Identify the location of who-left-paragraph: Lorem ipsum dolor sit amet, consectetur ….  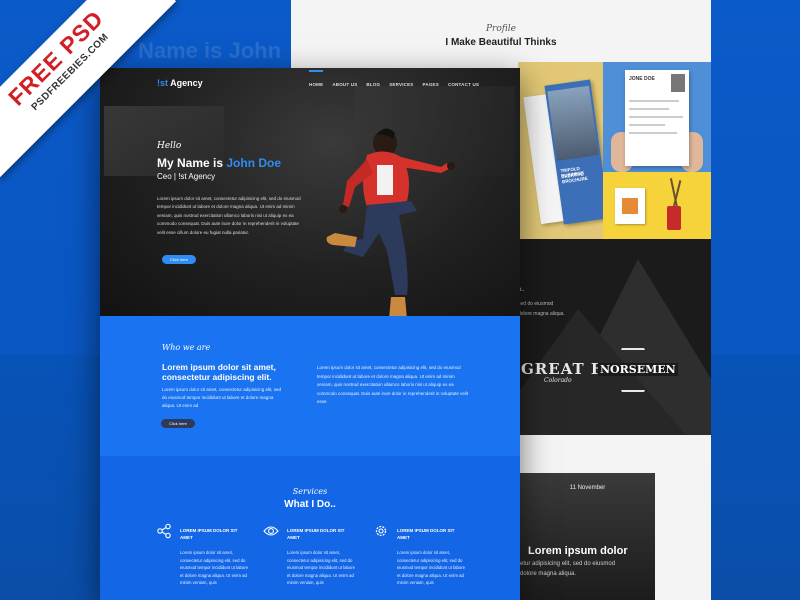
(222, 397).